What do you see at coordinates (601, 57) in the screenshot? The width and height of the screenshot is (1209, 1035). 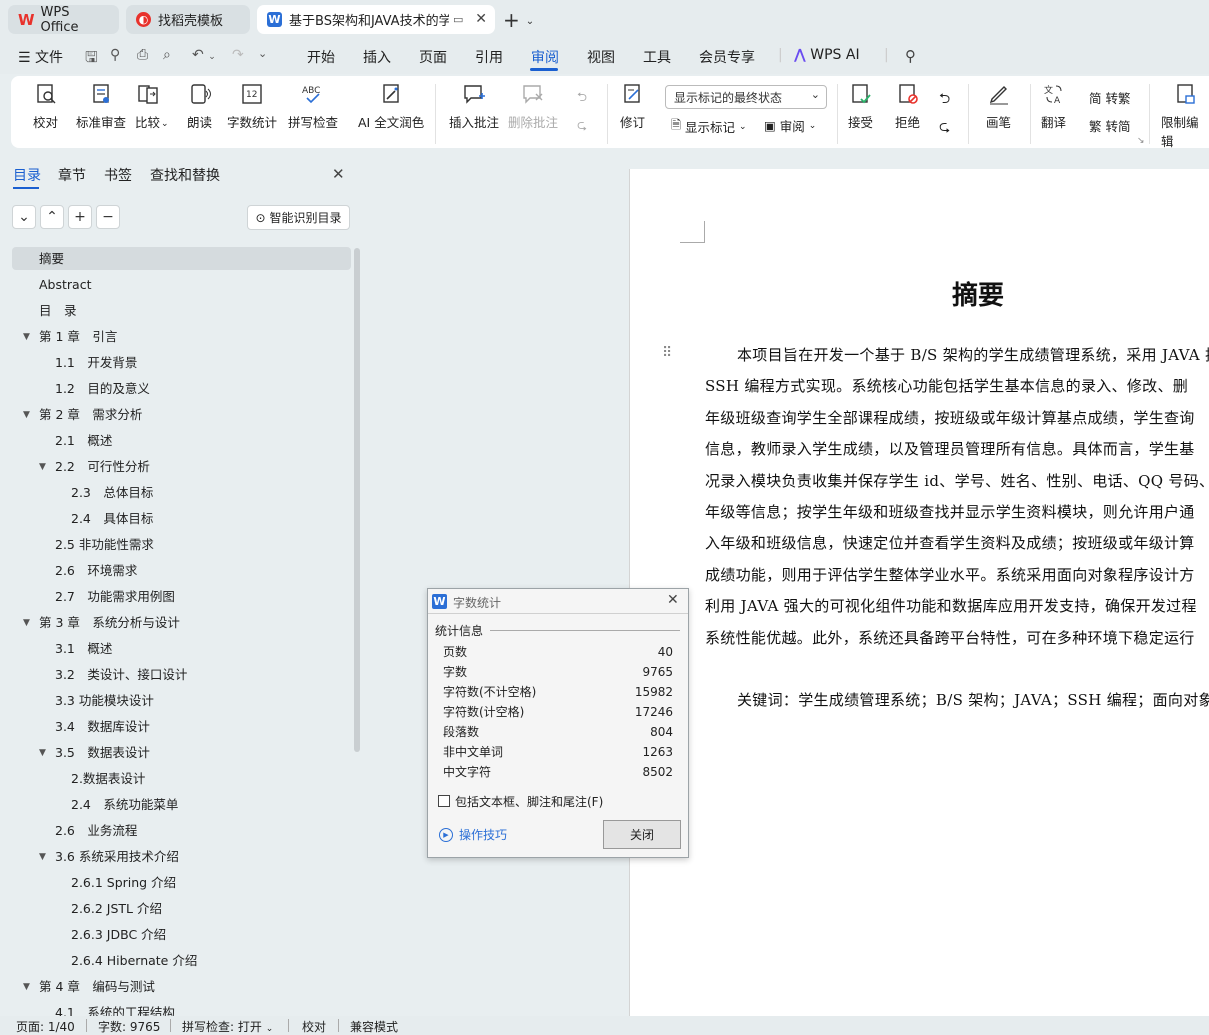 I see `menu-view: 视图` at bounding box center [601, 57].